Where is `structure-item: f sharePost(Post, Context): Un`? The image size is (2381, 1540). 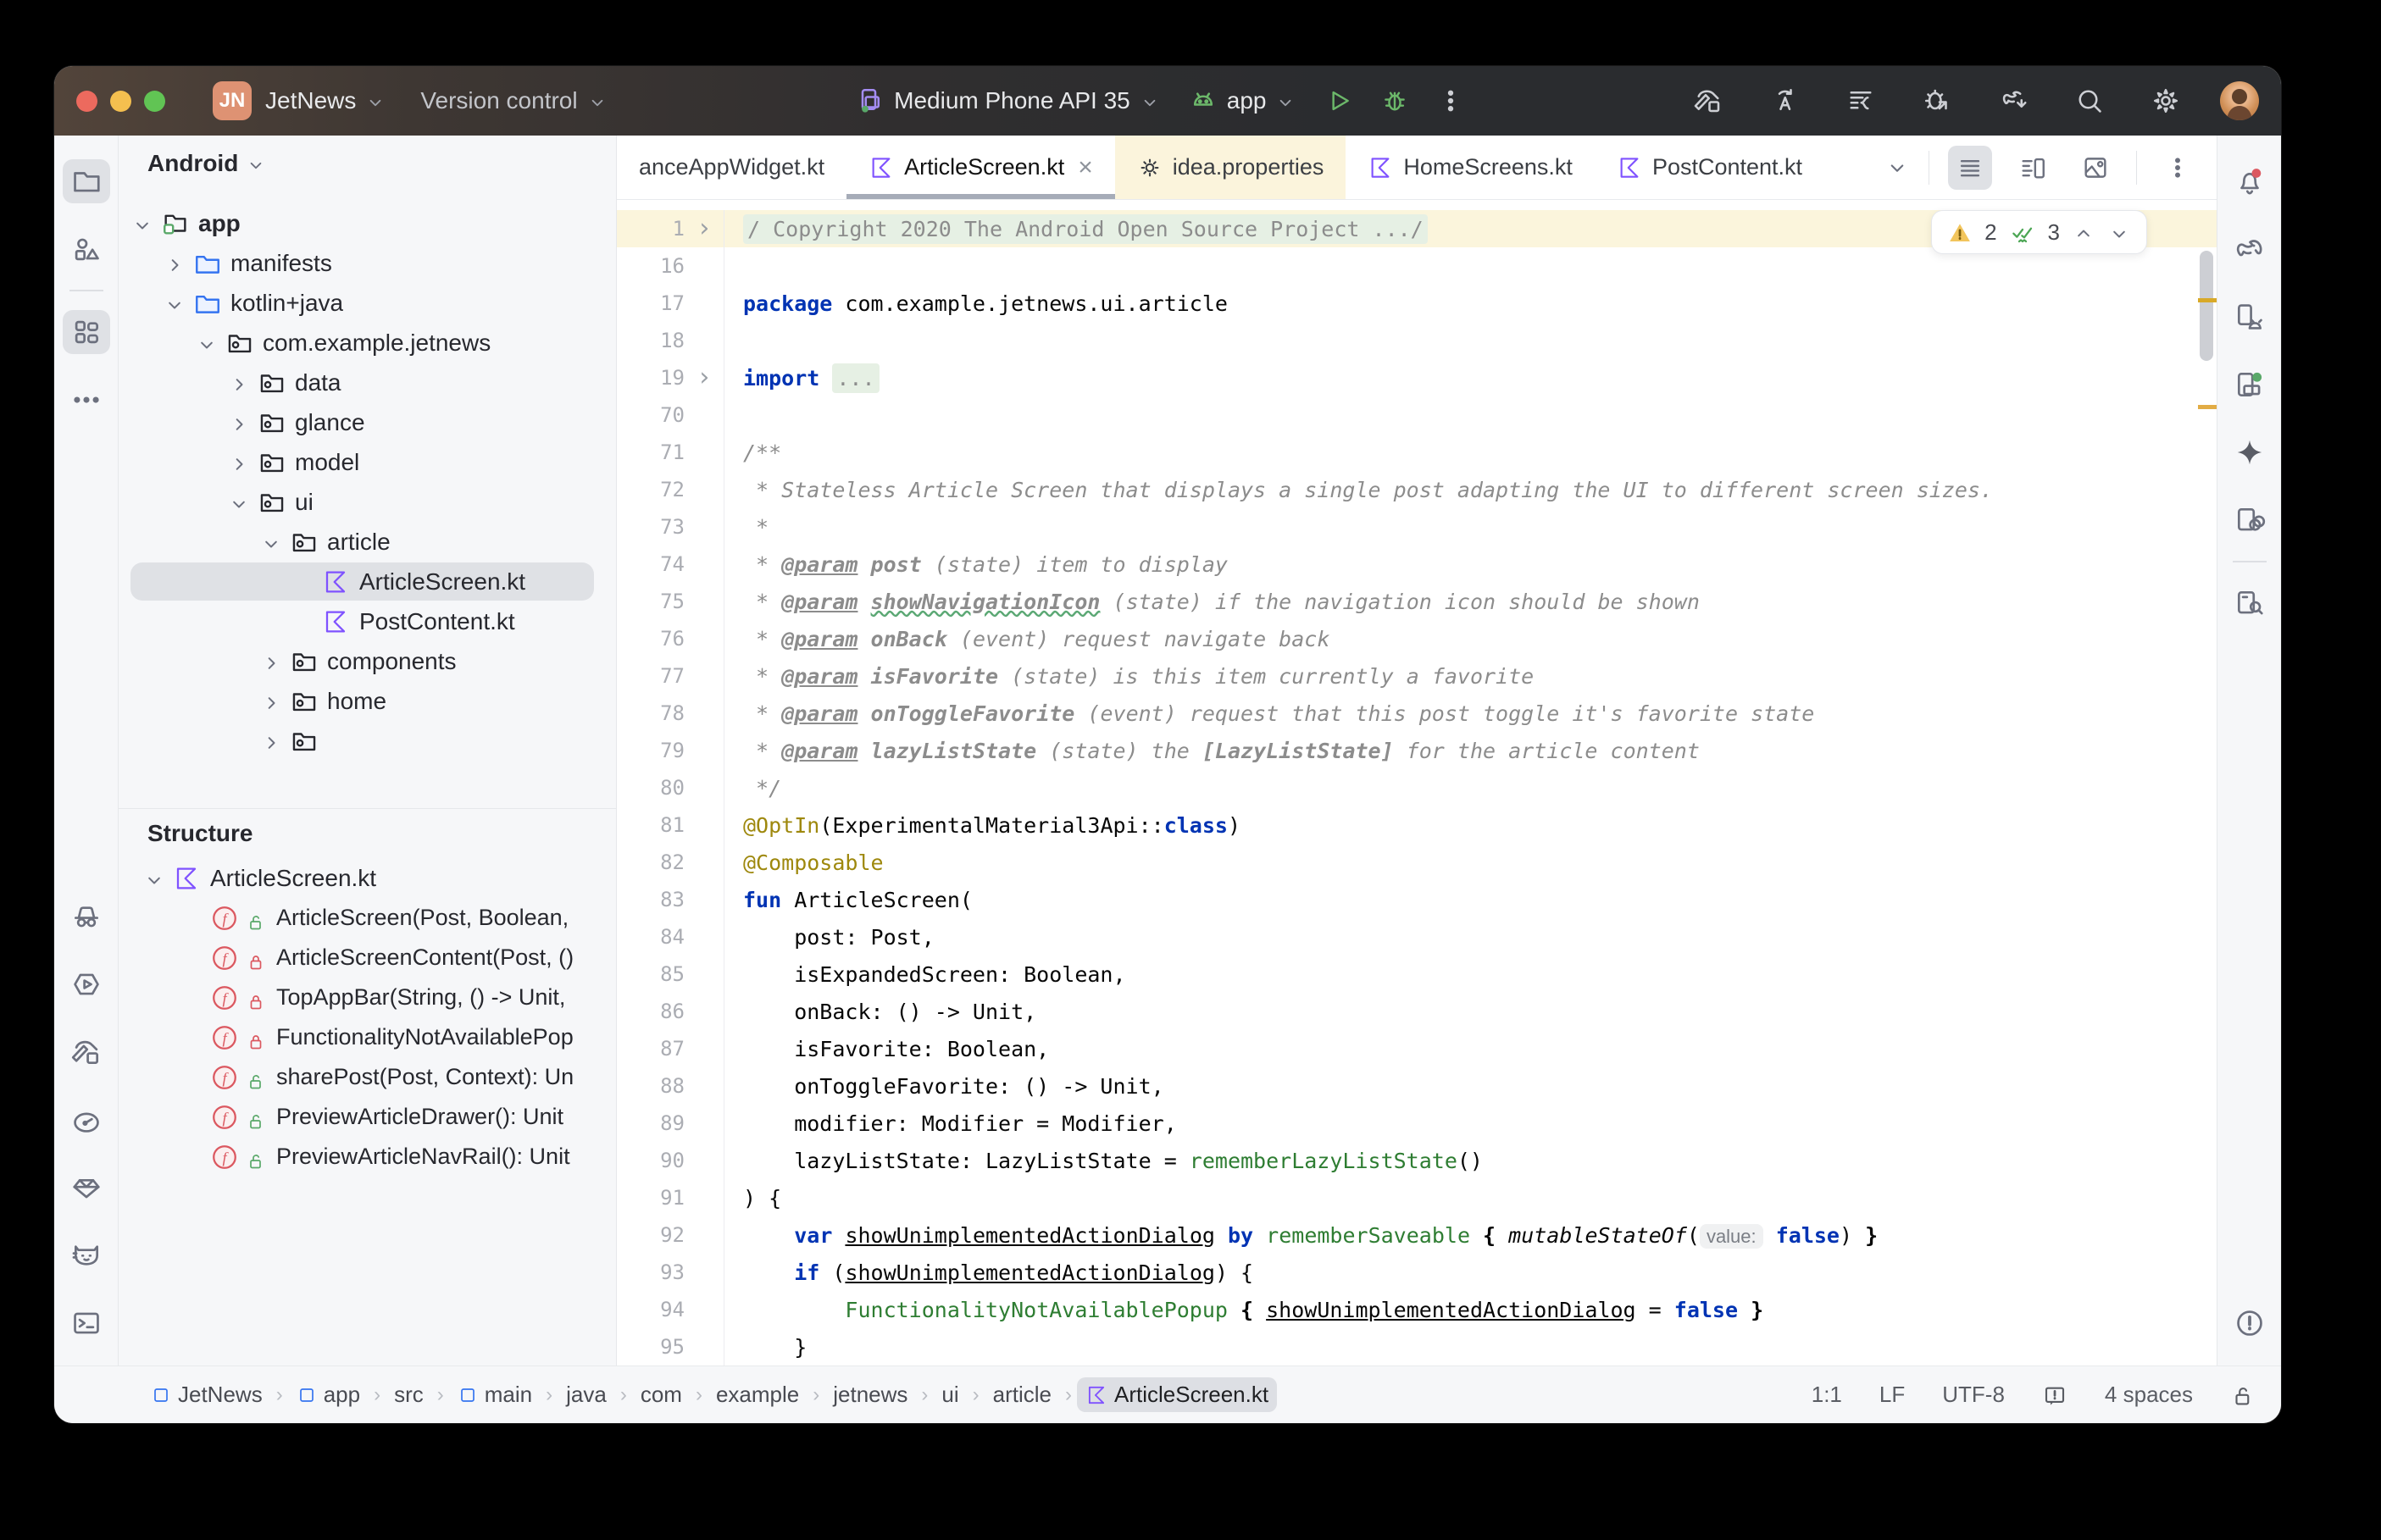
structure-item: f sharePost(Post, Context): Un is located at coordinates (367, 1077).